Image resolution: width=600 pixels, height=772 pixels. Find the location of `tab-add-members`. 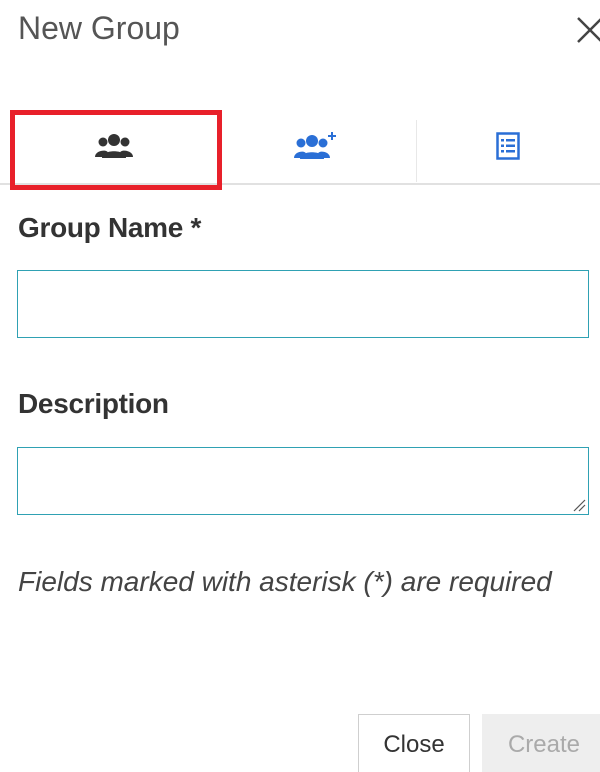

tab-add-members is located at coordinates (316, 148).